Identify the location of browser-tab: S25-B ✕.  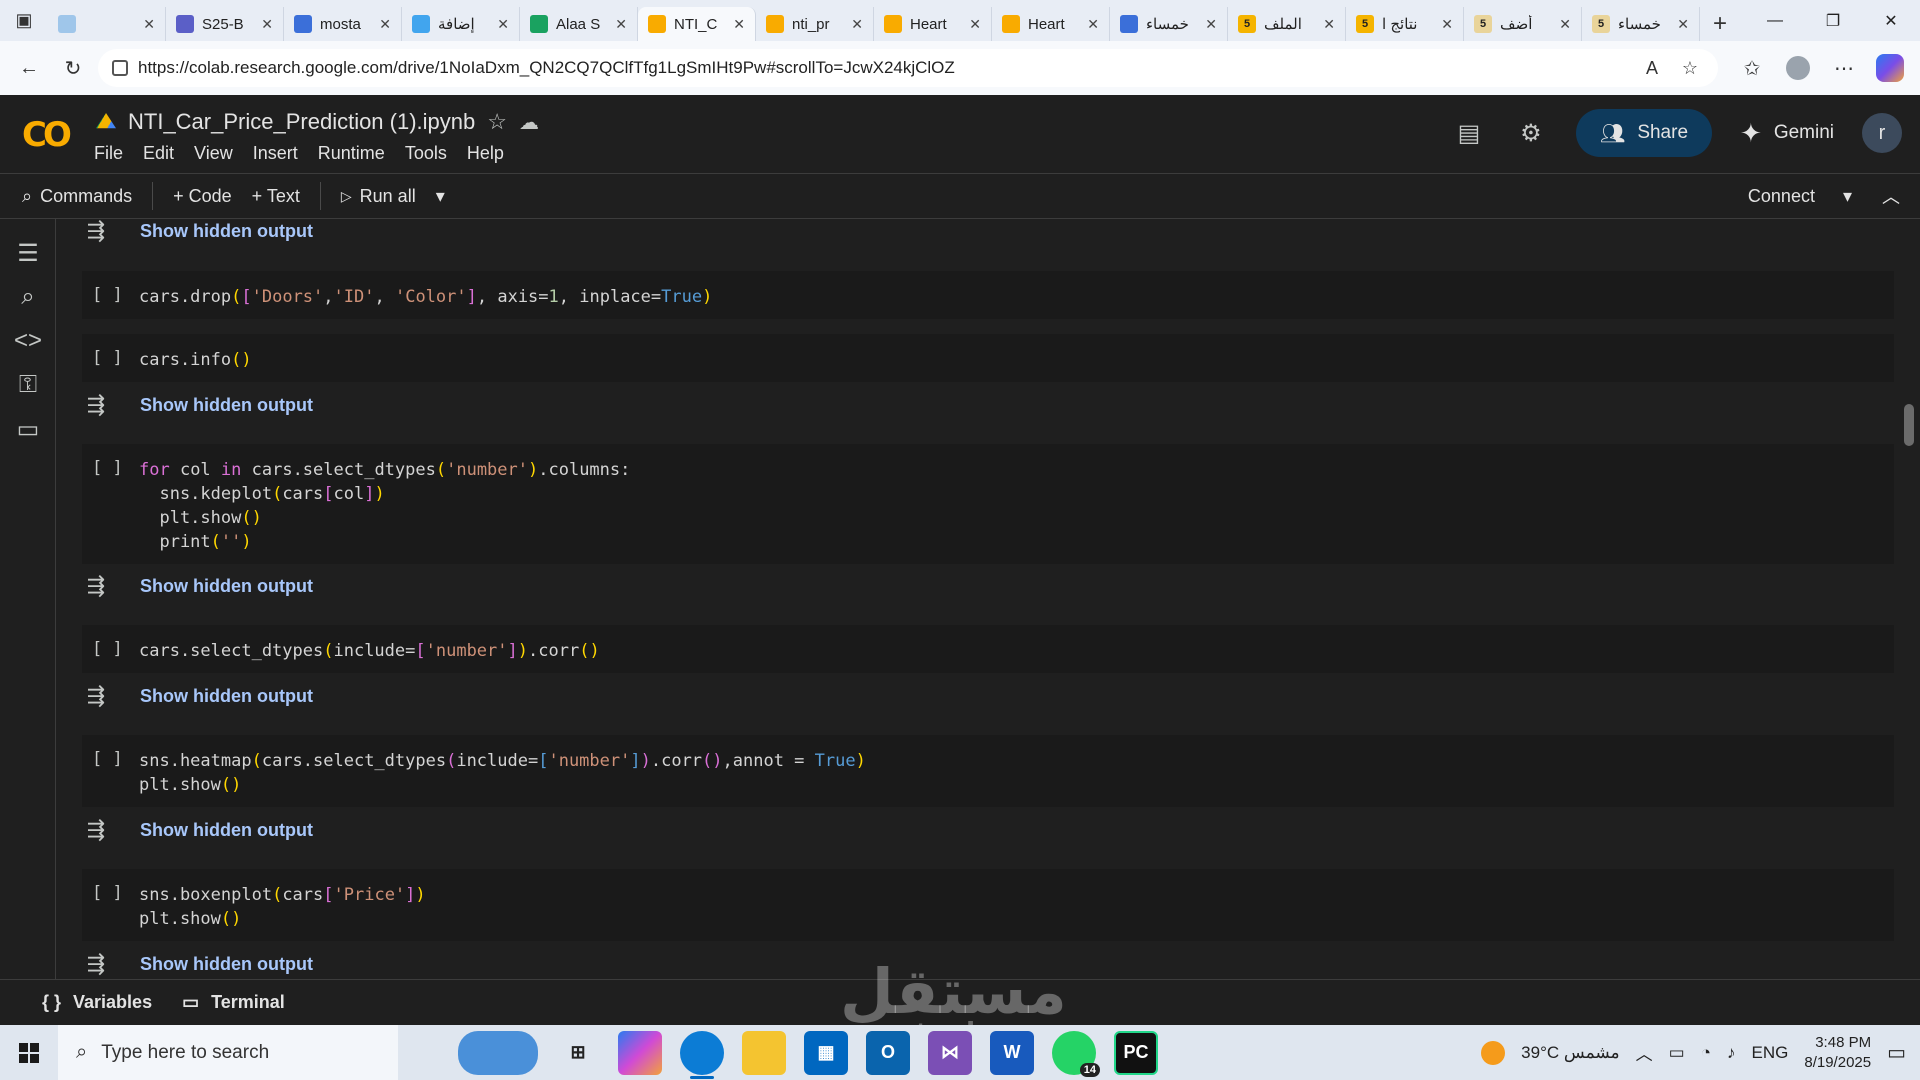
(225, 24).